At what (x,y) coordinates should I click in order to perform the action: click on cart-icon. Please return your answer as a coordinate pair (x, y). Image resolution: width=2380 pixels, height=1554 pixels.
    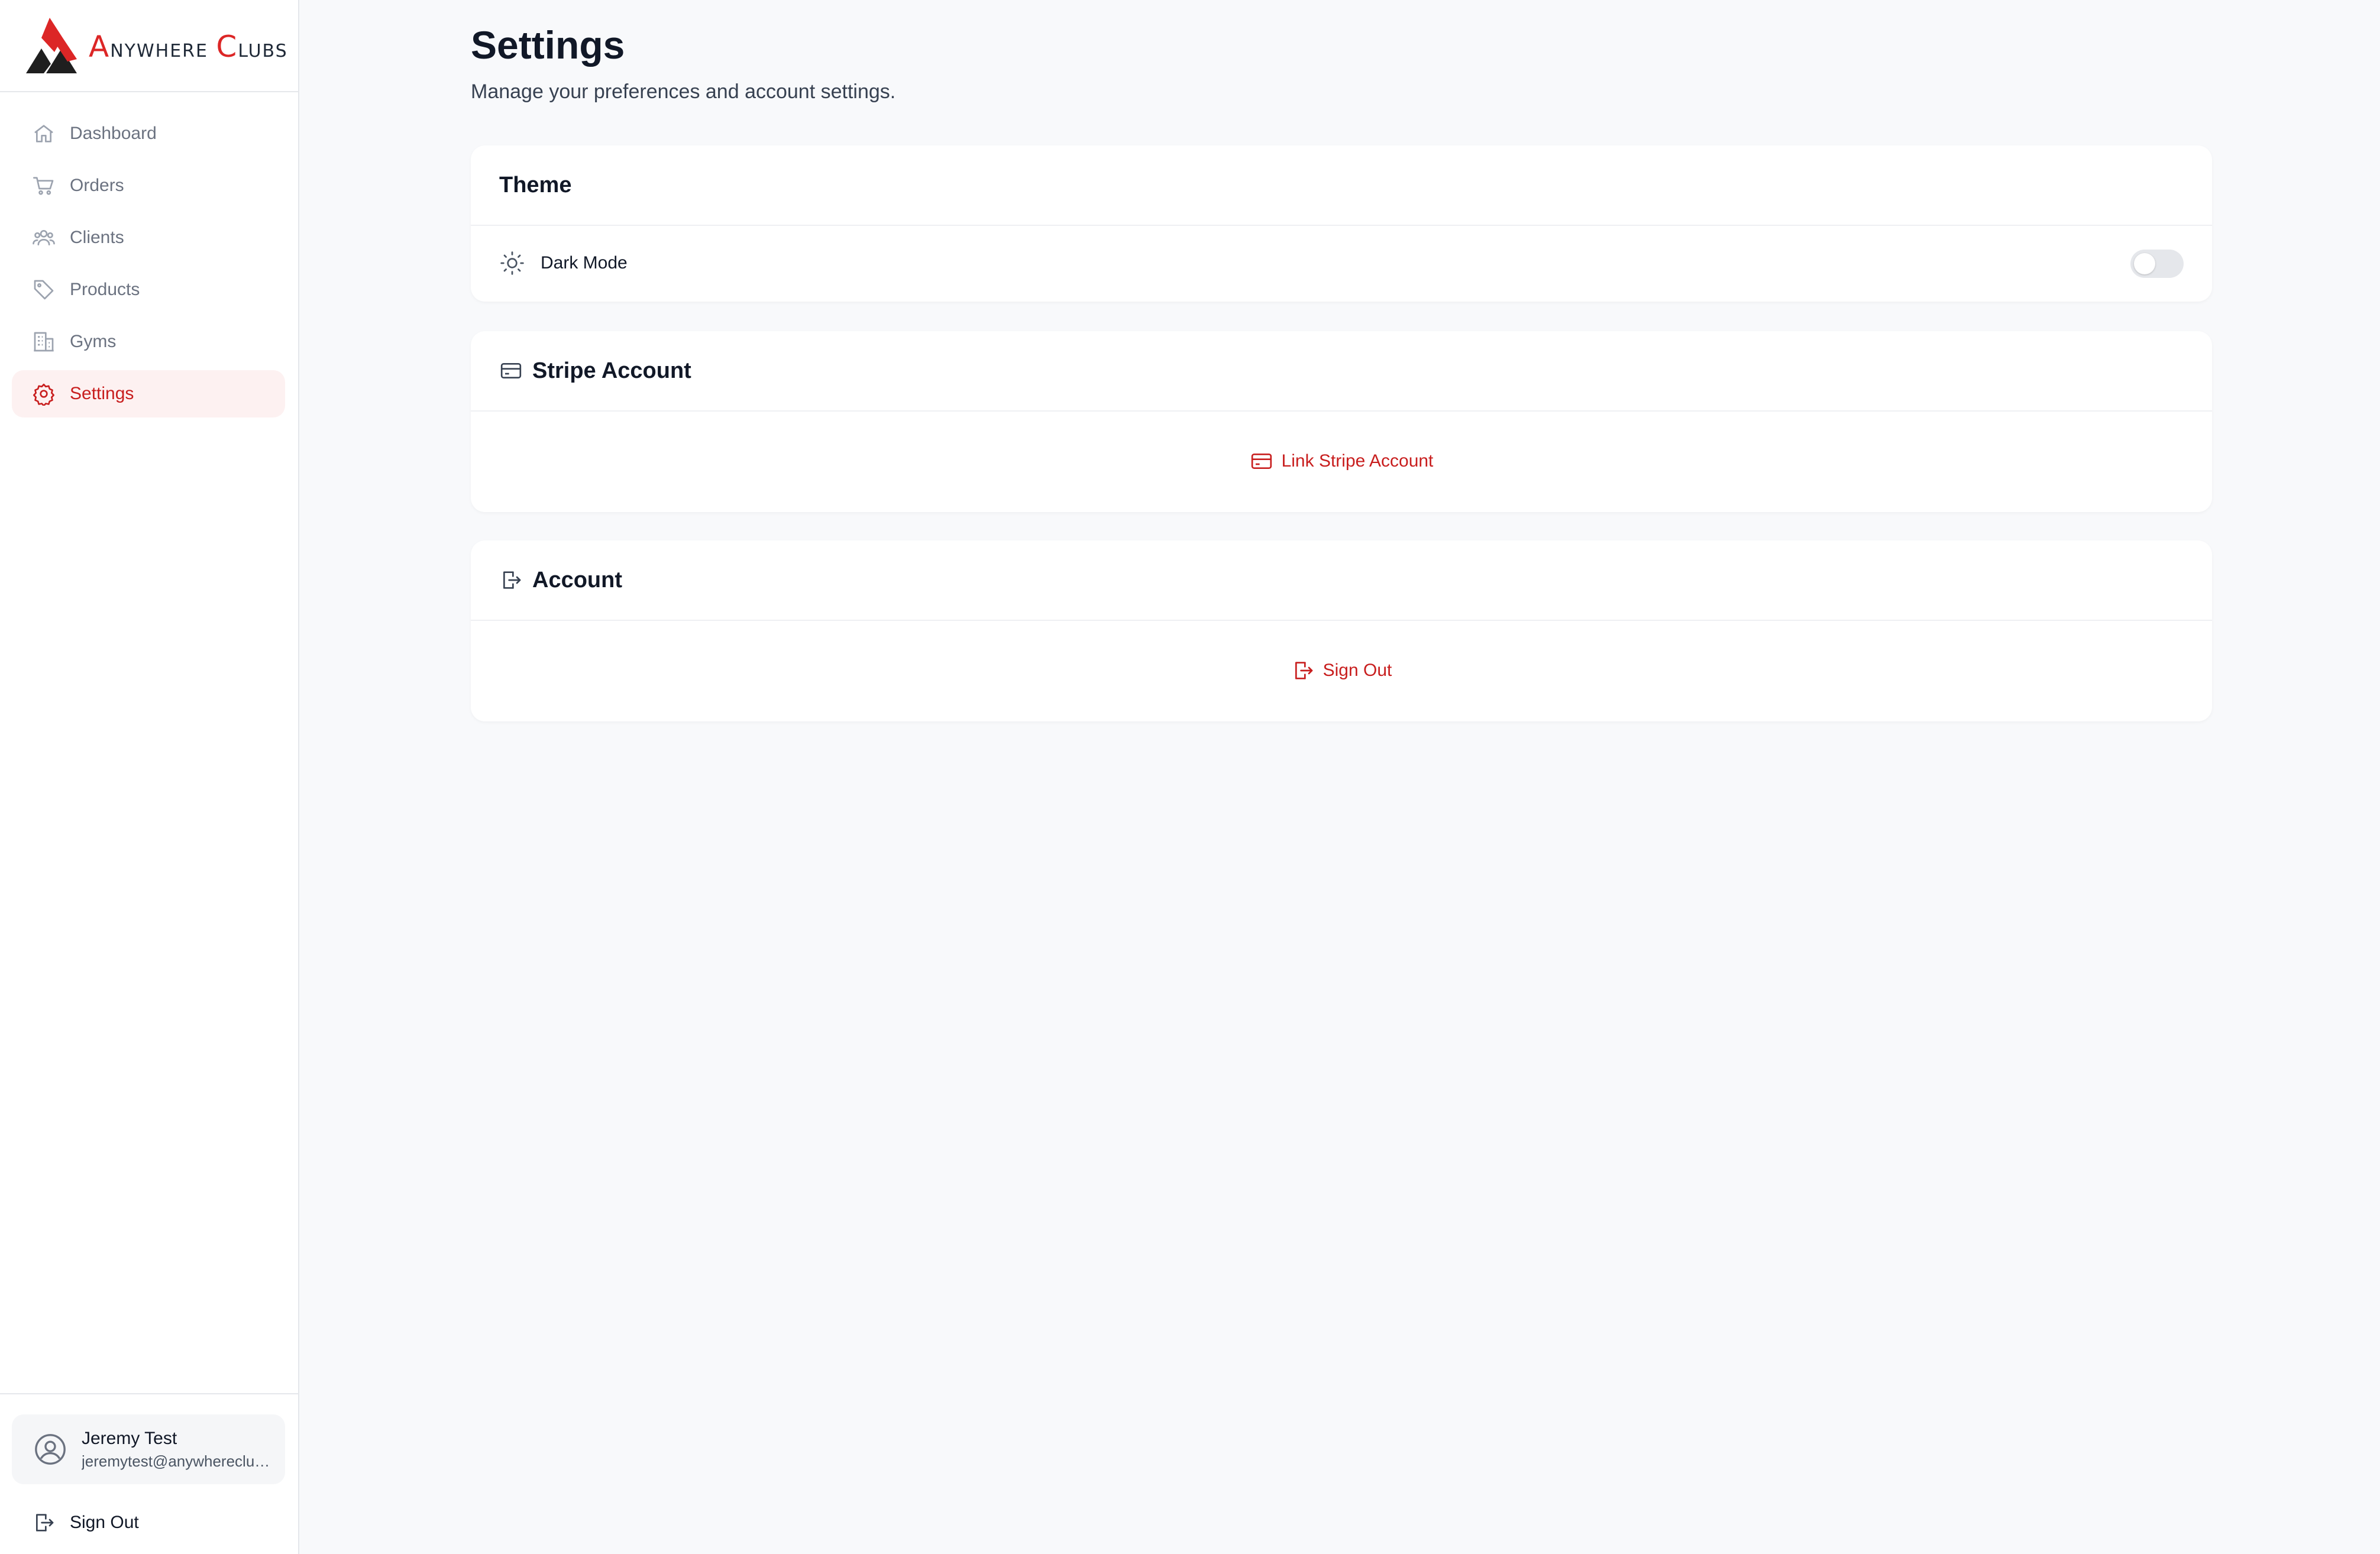
    Looking at the image, I should click on (44, 186).